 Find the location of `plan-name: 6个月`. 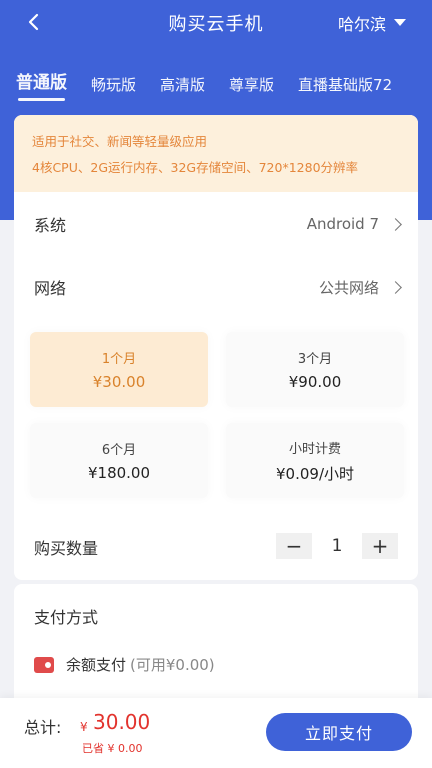

plan-name: 6个月 is located at coordinates (119, 450).